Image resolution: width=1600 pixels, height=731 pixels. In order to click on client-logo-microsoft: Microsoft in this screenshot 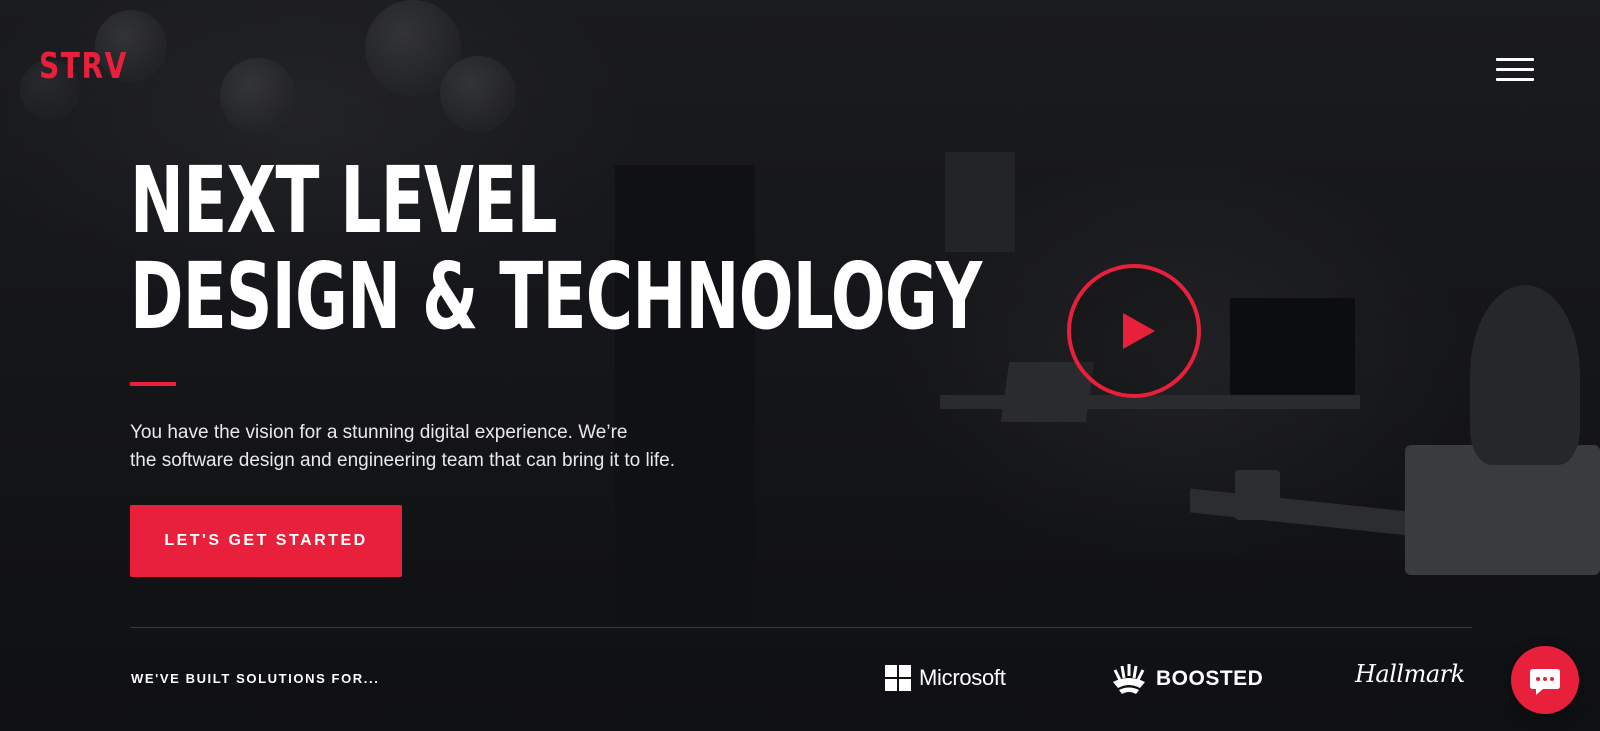, I will do `click(945, 678)`.